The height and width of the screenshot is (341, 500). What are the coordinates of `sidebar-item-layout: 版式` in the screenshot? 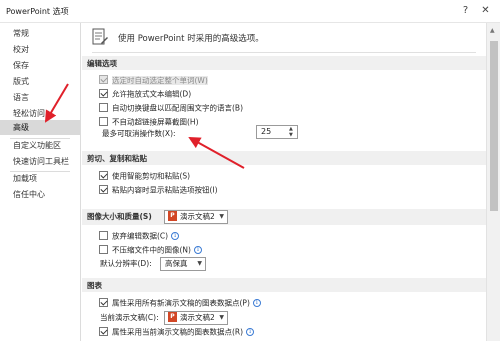 It's located at (40, 81).